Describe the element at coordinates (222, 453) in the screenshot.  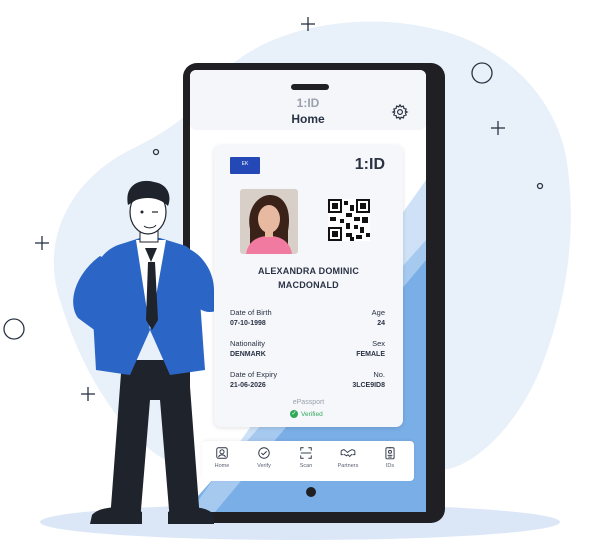
I see `home-icon` at that location.